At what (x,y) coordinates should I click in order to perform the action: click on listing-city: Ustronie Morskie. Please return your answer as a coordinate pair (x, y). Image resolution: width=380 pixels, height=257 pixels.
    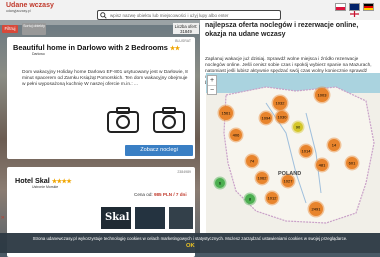
    Looking at the image, I should click on (45, 187).